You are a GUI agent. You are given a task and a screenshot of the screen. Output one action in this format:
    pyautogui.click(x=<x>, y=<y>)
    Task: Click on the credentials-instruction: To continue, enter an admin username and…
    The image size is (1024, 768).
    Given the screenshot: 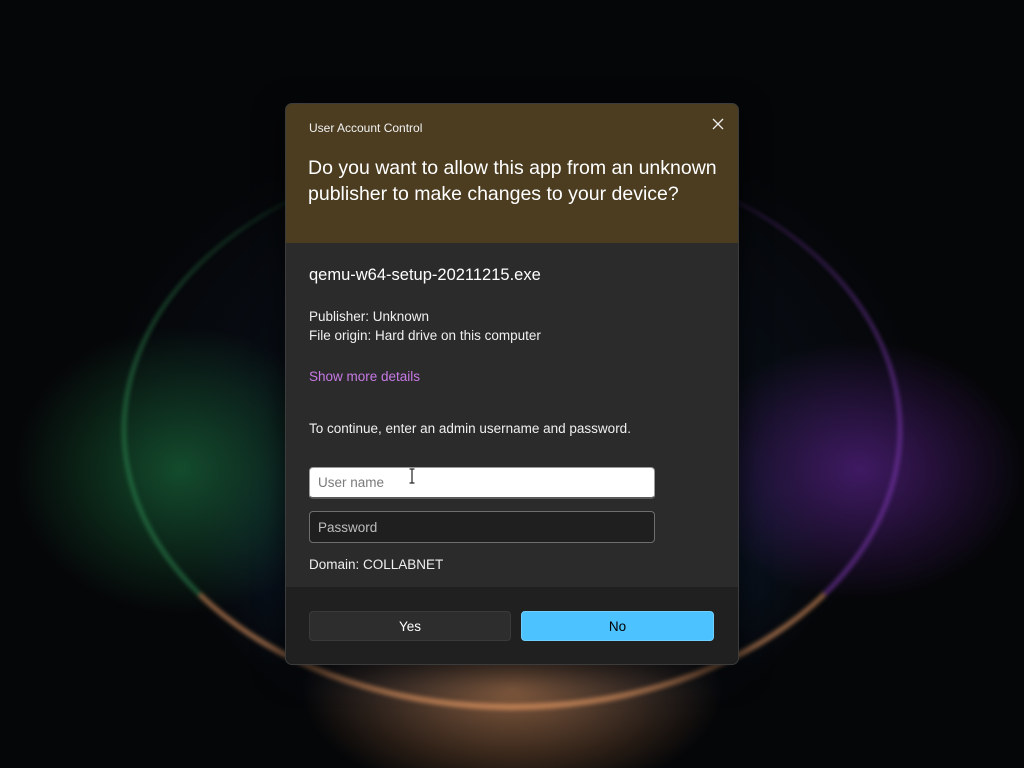 What is the action you would take?
    pyautogui.click(x=470, y=428)
    